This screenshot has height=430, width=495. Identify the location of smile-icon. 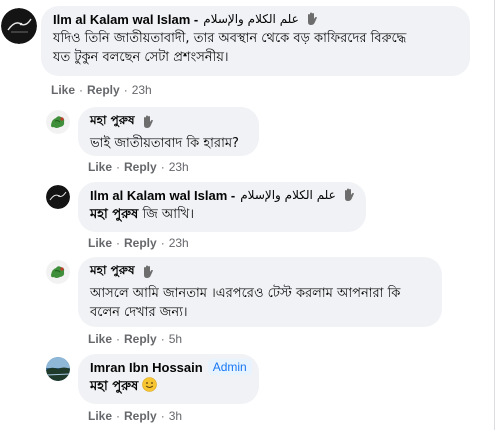
(150, 384).